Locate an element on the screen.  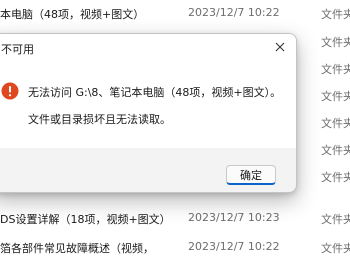
close-icon is located at coordinates (280, 47).